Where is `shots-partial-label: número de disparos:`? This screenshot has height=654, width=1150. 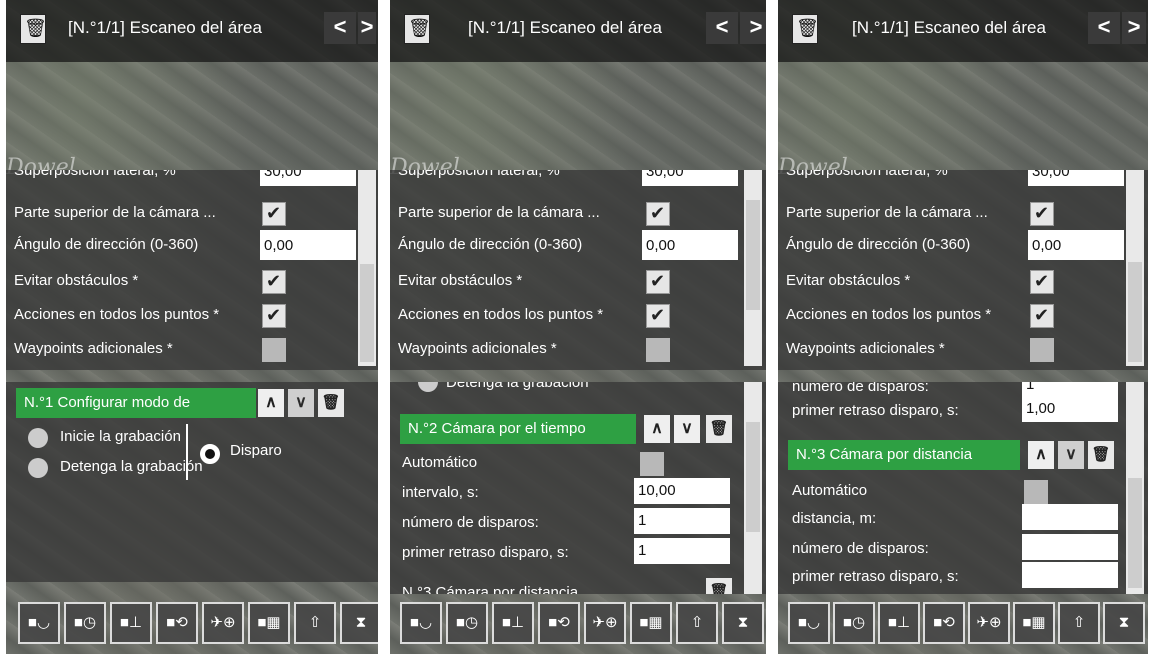
shots-partial-label: número de disparos: is located at coordinates (860, 388).